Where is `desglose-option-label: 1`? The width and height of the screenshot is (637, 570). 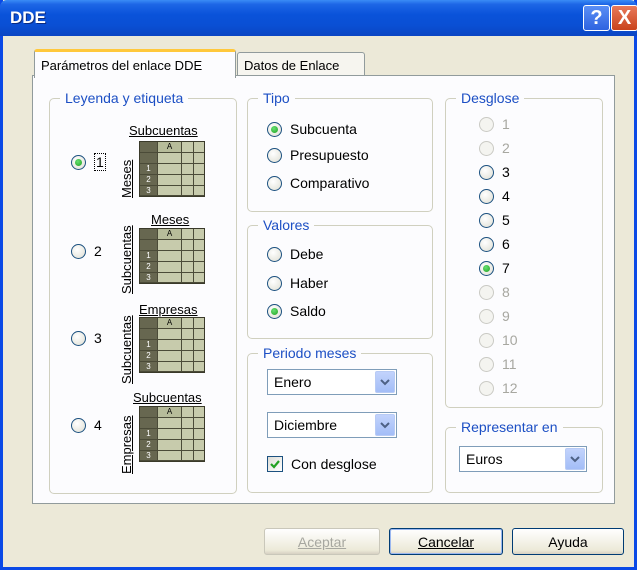 desglose-option-label: 1 is located at coordinates (506, 124).